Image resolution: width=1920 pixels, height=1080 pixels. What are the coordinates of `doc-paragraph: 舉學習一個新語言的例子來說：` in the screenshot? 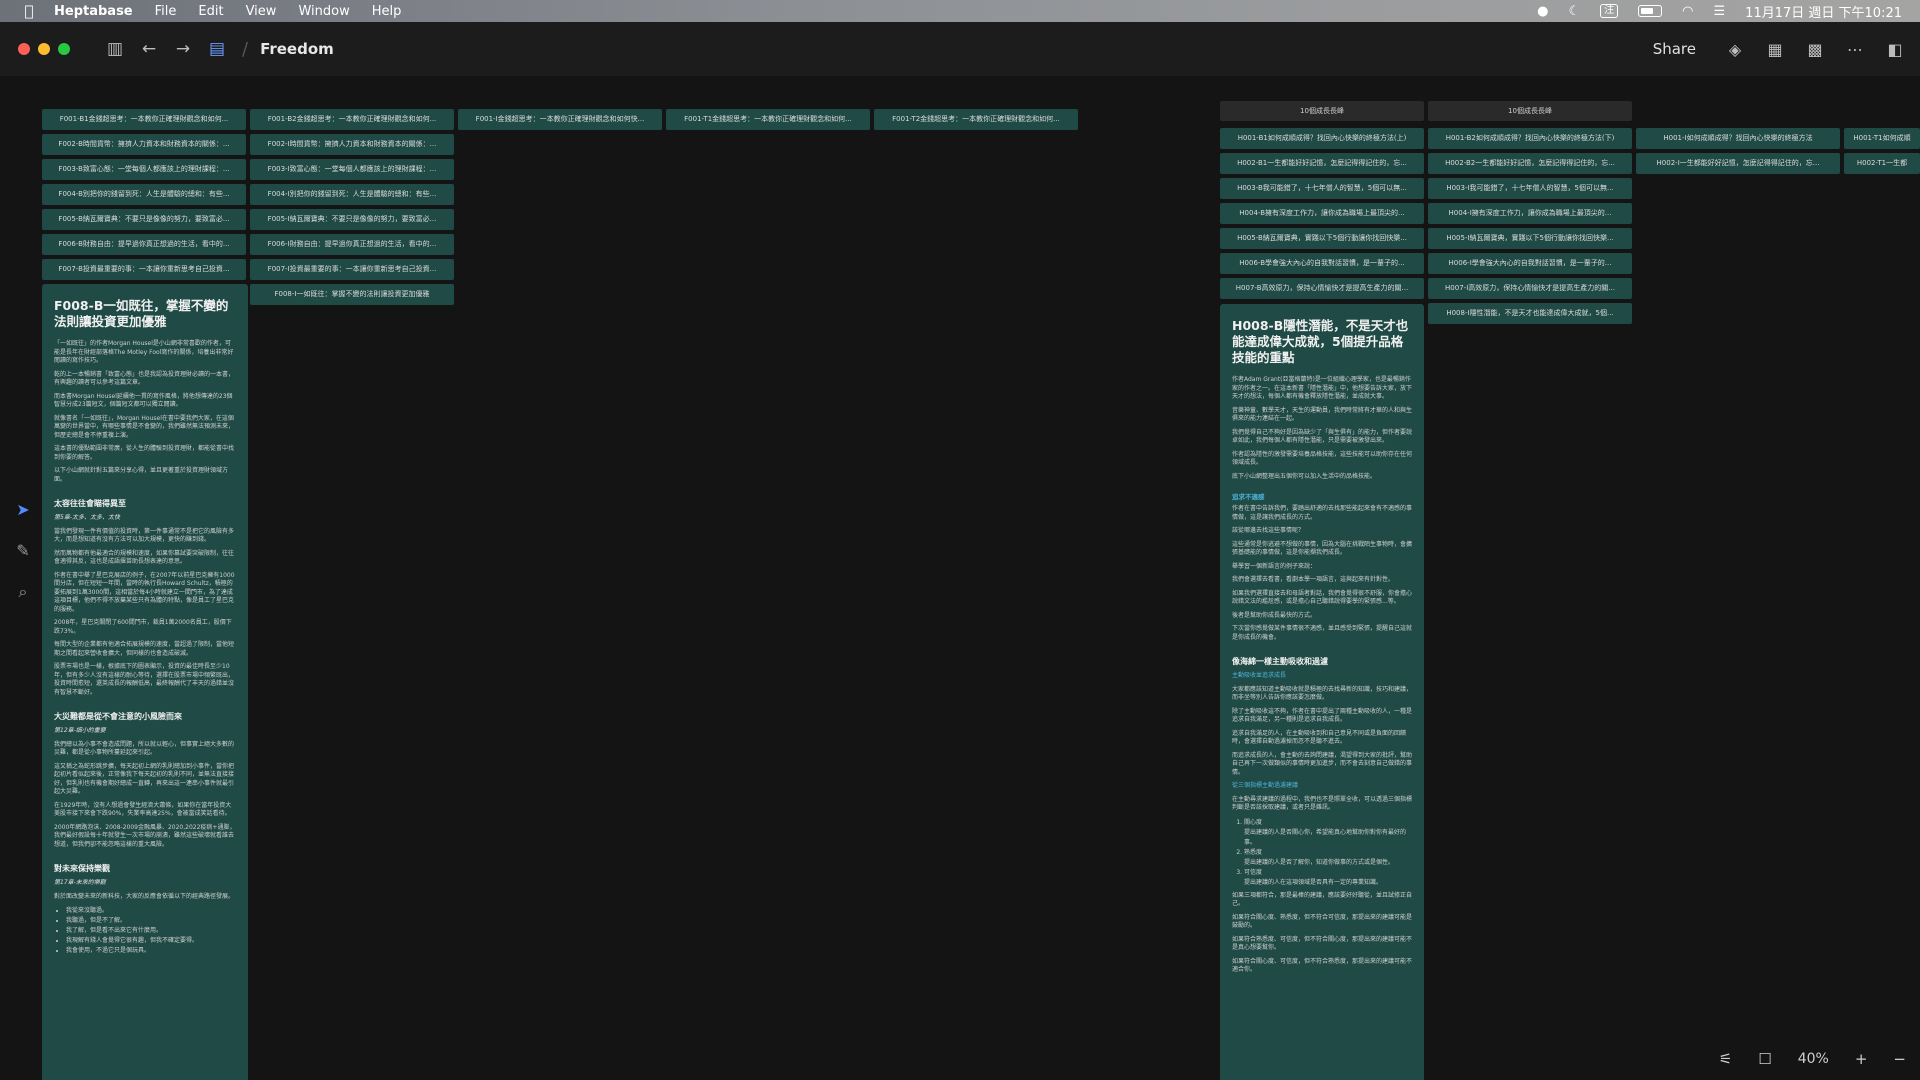 It's located at (1274, 566).